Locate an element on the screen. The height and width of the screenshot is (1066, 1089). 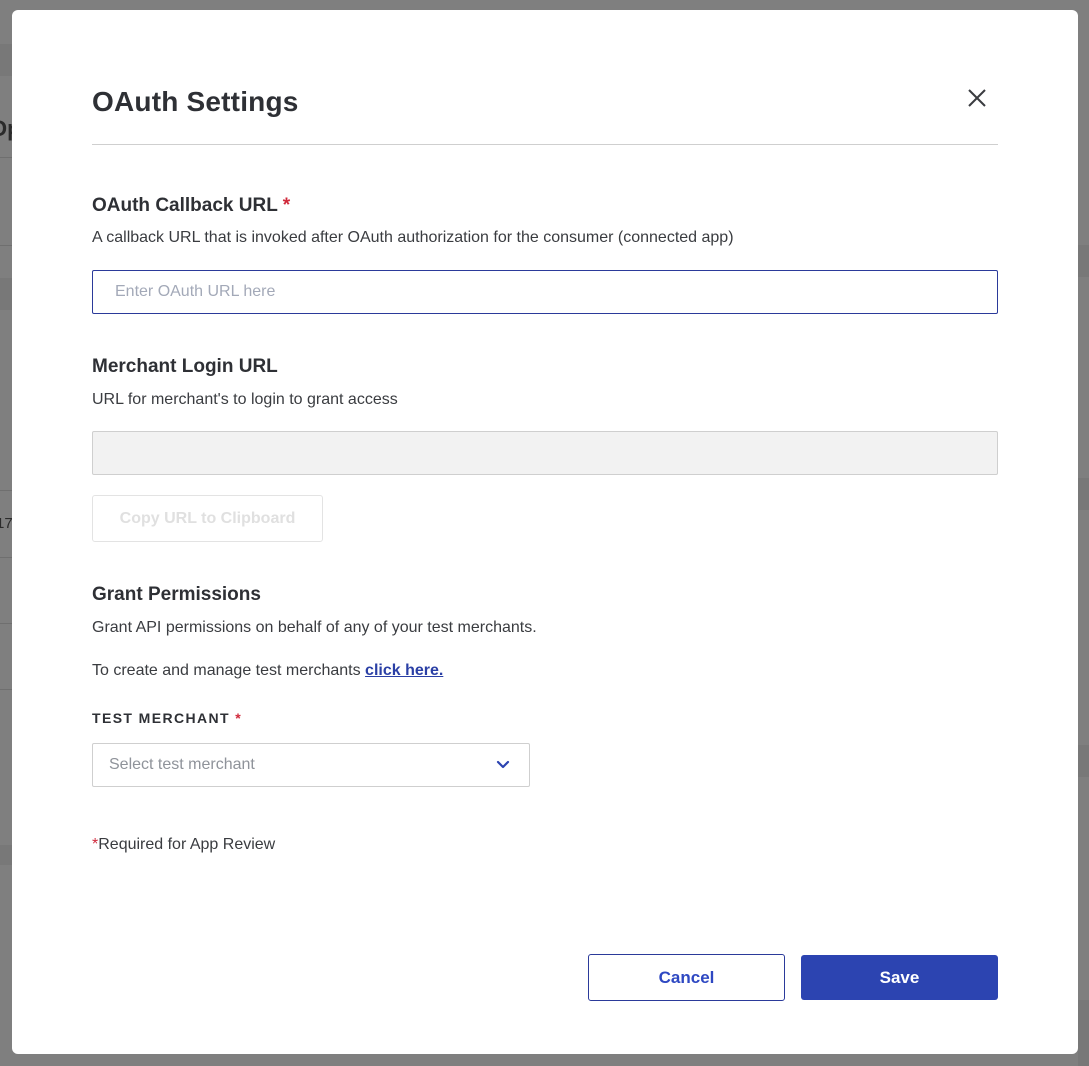
callback-url-heading-text: OAuth Callback URL is located at coordinates (185, 205).